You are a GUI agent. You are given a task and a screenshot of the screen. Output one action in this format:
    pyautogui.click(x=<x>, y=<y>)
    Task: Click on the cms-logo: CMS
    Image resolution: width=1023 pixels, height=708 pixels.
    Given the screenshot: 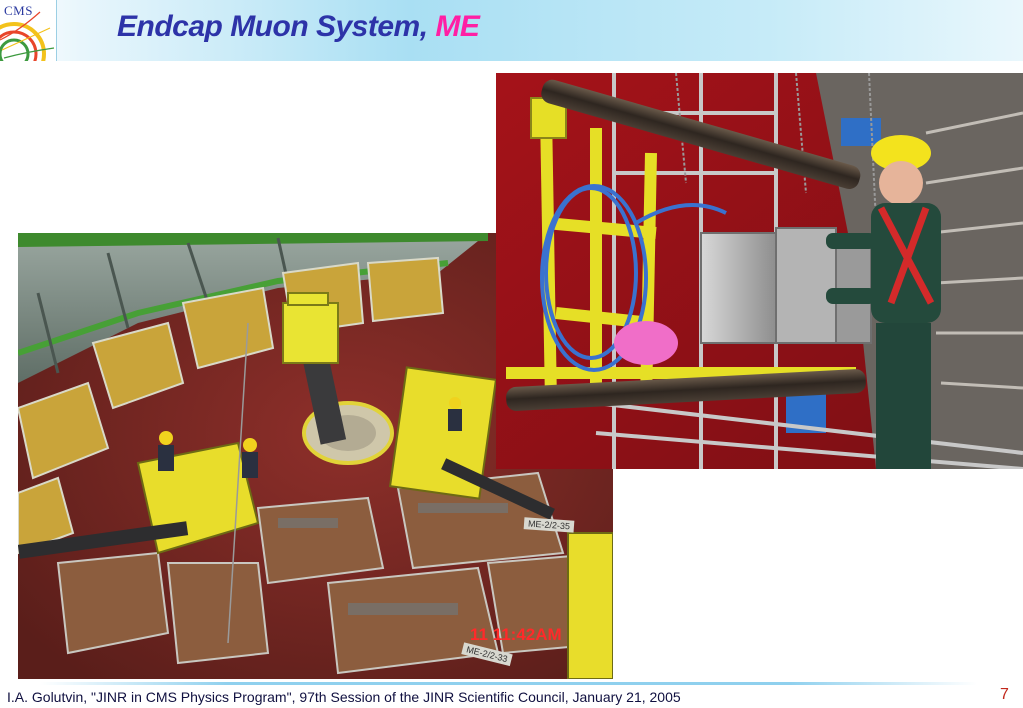 What is the action you would take?
    pyautogui.click(x=28, y=30)
    